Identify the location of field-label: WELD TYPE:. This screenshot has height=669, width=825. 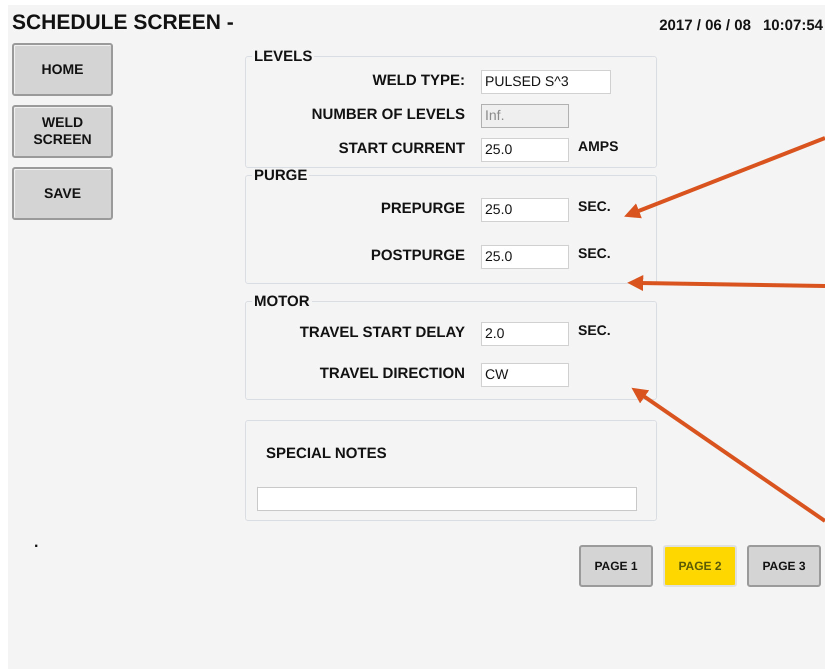
(418, 81).